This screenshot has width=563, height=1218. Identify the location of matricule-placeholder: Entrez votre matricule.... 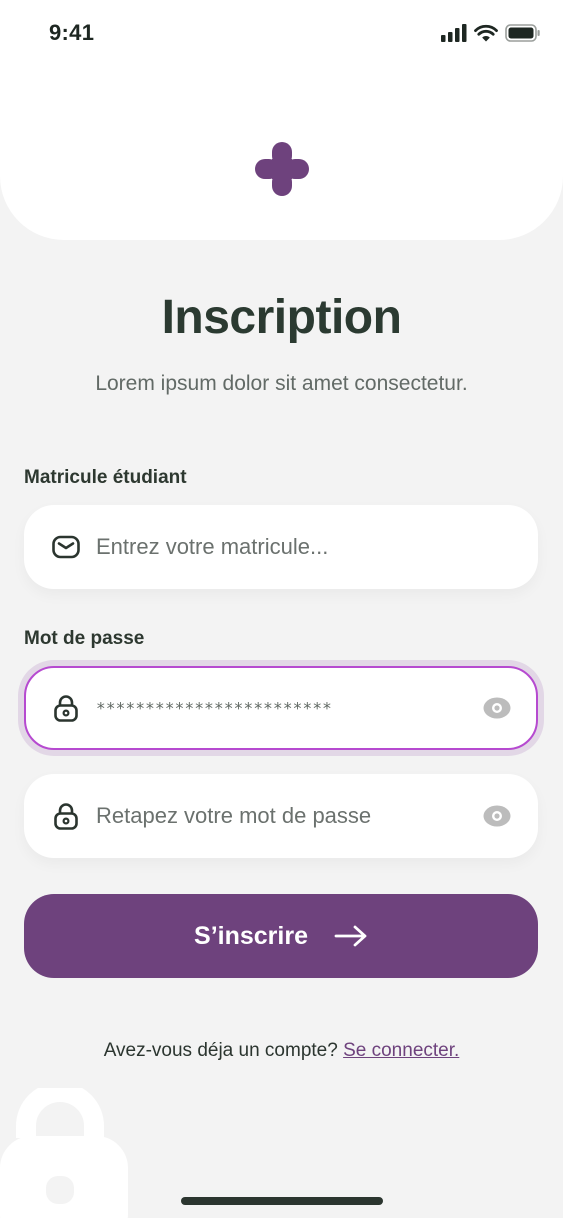
(212, 546).